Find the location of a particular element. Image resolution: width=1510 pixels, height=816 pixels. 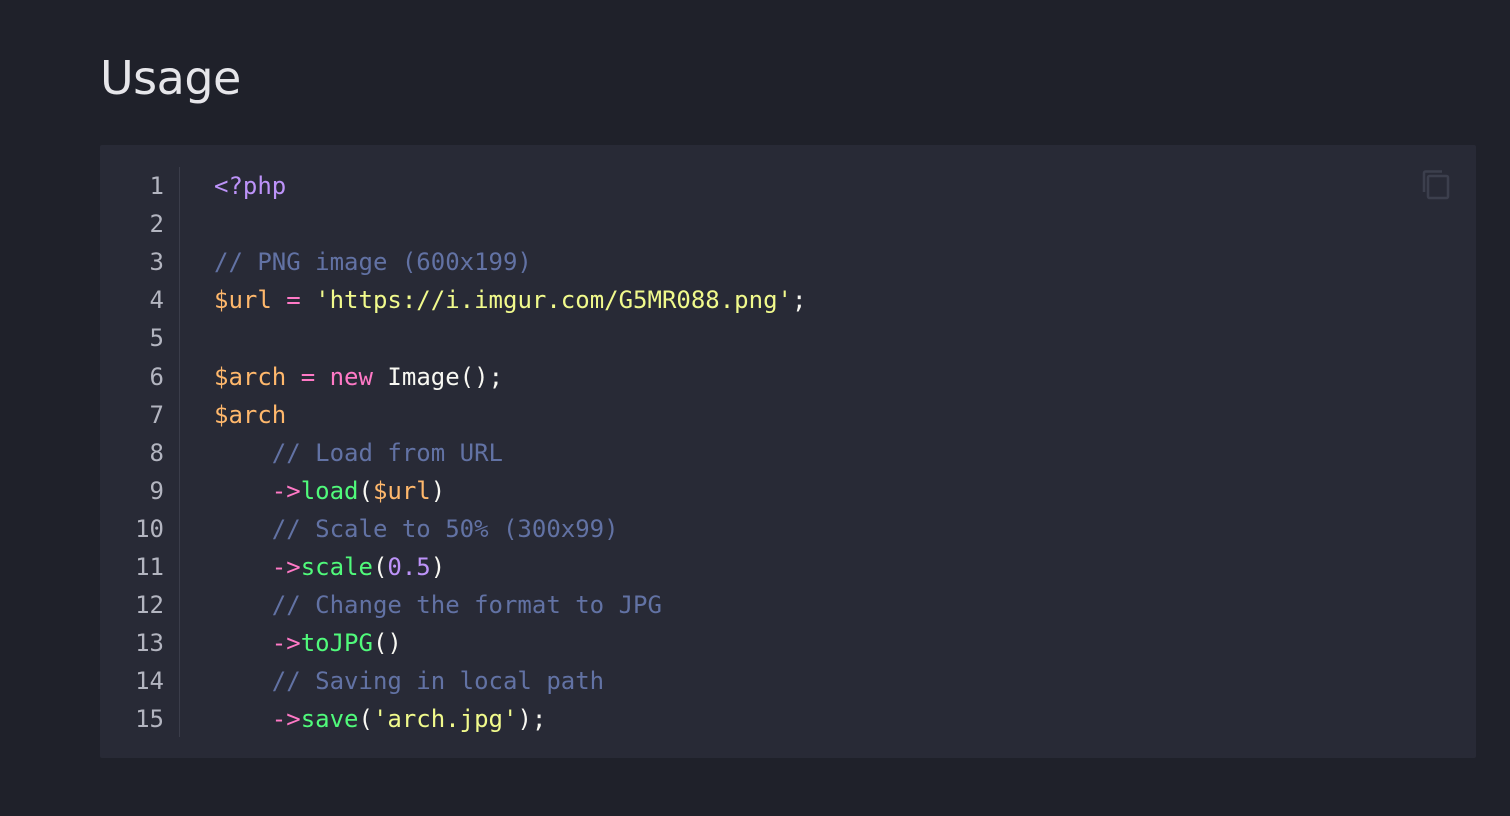

line-number: 7 is located at coordinates (156, 415).